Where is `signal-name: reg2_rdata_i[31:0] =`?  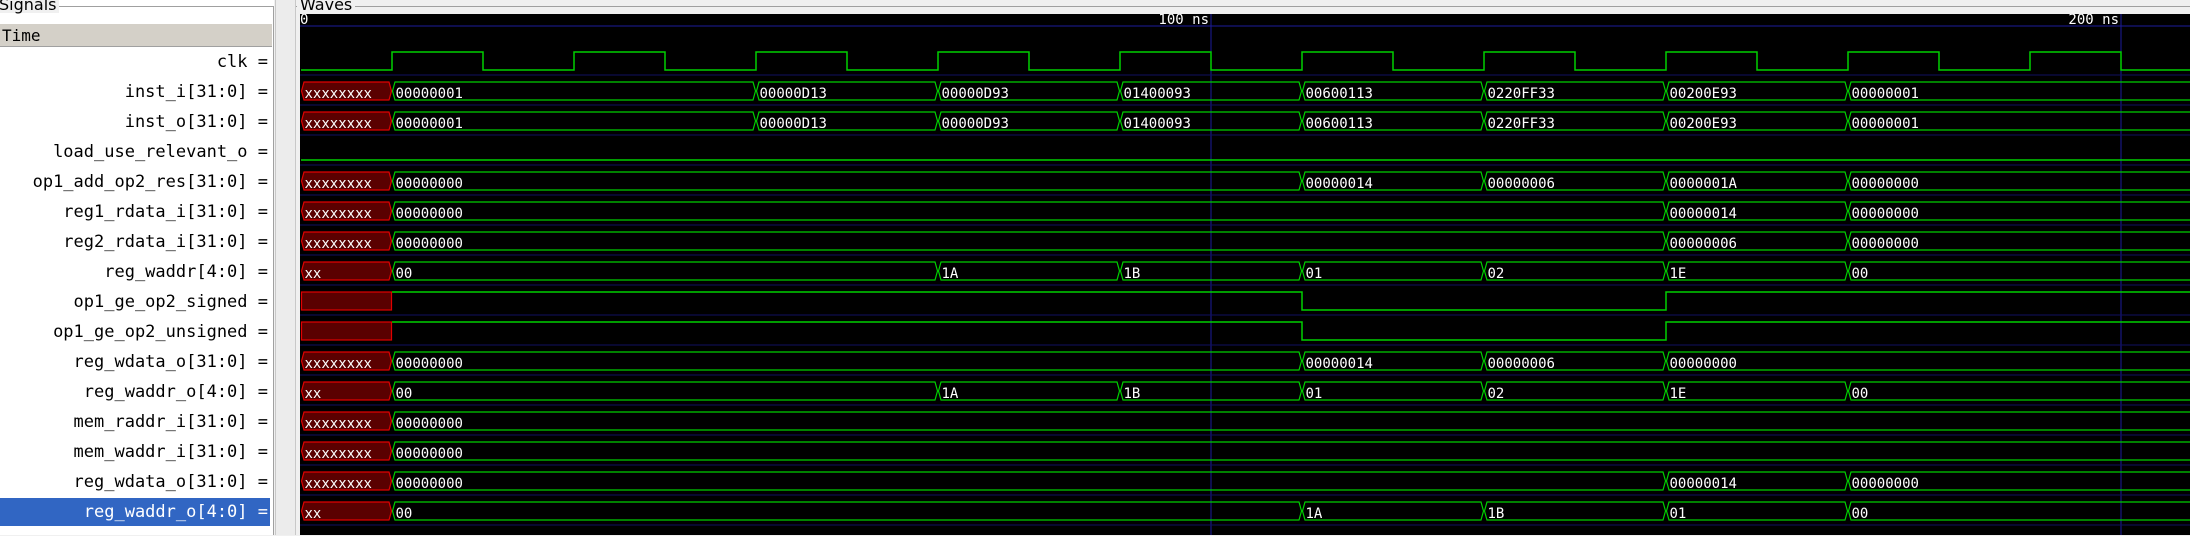
signal-name: reg2_rdata_i[31:0] = is located at coordinates (135, 242).